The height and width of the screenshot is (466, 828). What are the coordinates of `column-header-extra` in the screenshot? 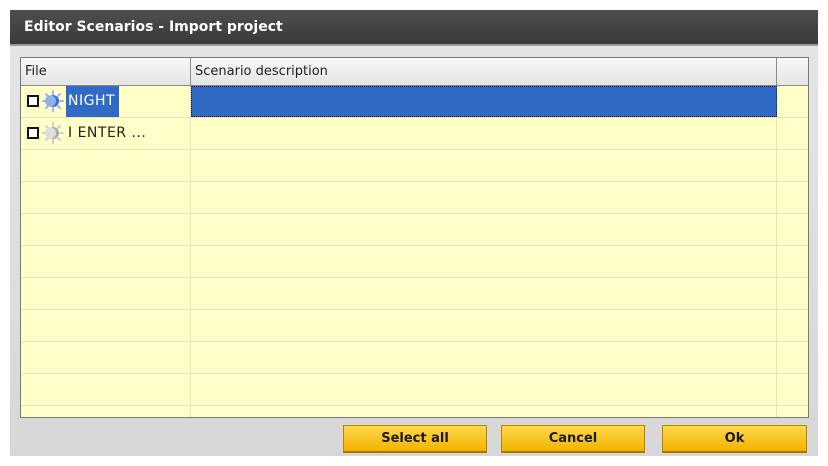 It's located at (792, 71).